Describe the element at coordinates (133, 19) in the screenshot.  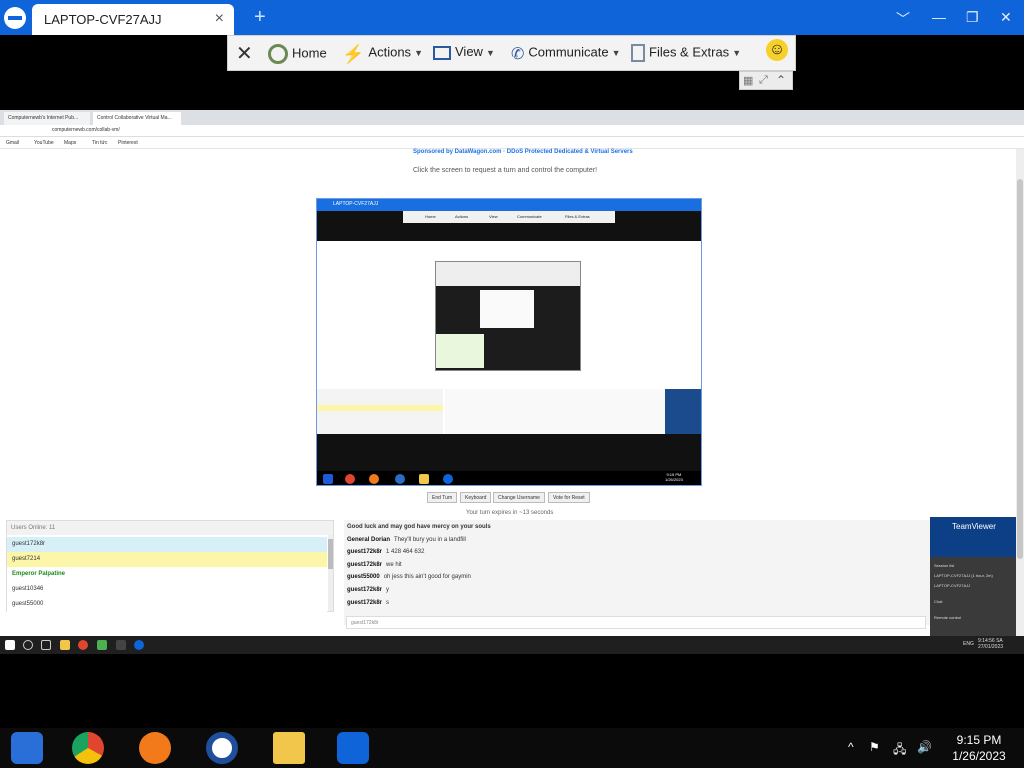
I see `session-tab: LAPTOP-CVF27AJJ ×` at that location.